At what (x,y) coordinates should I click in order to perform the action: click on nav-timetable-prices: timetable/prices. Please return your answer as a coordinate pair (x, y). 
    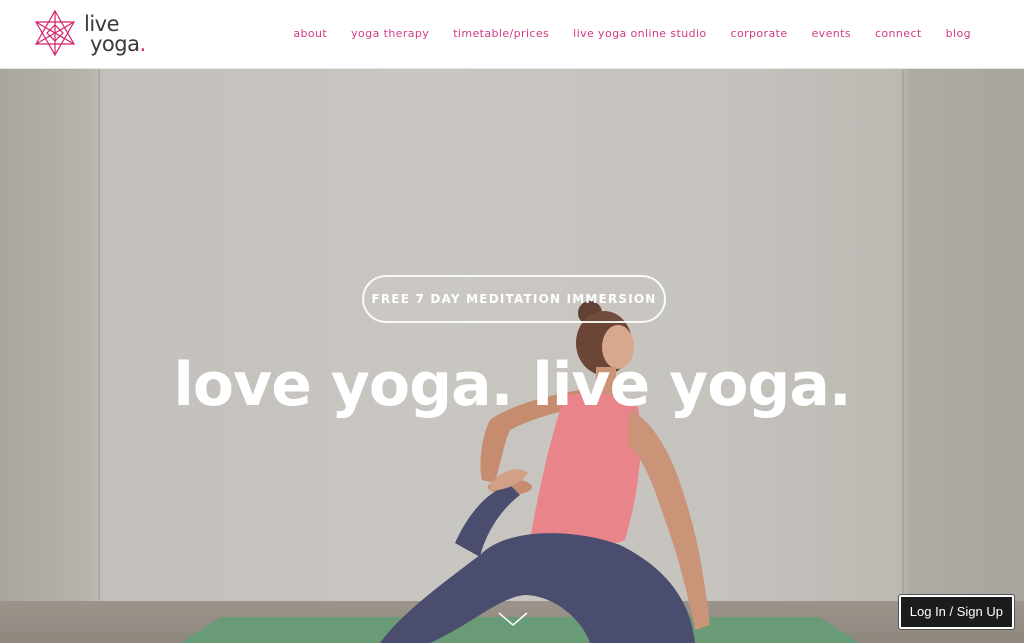
    Looking at the image, I should click on (501, 33).